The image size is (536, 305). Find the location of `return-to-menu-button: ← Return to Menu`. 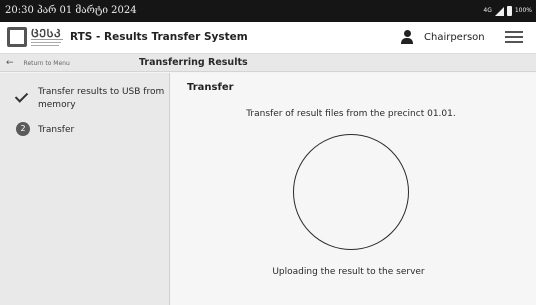

return-to-menu-button: ← Return to Menu is located at coordinates (38, 63).